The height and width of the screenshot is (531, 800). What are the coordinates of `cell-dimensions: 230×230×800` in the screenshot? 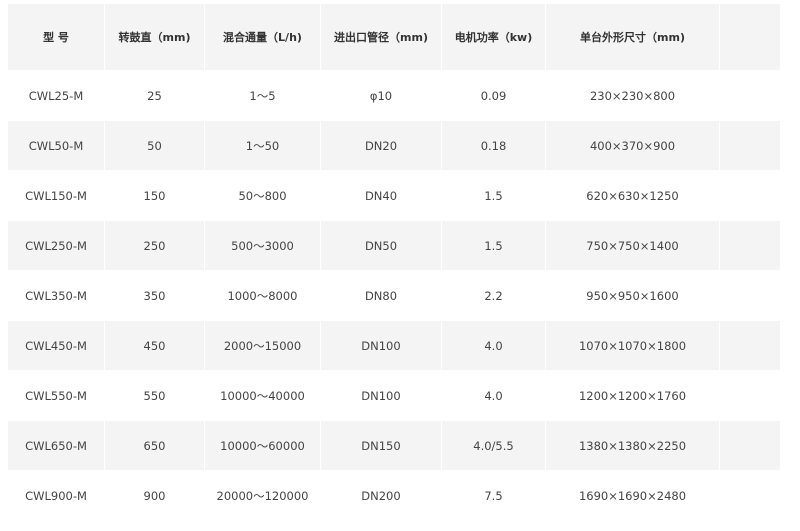 It's located at (633, 96).